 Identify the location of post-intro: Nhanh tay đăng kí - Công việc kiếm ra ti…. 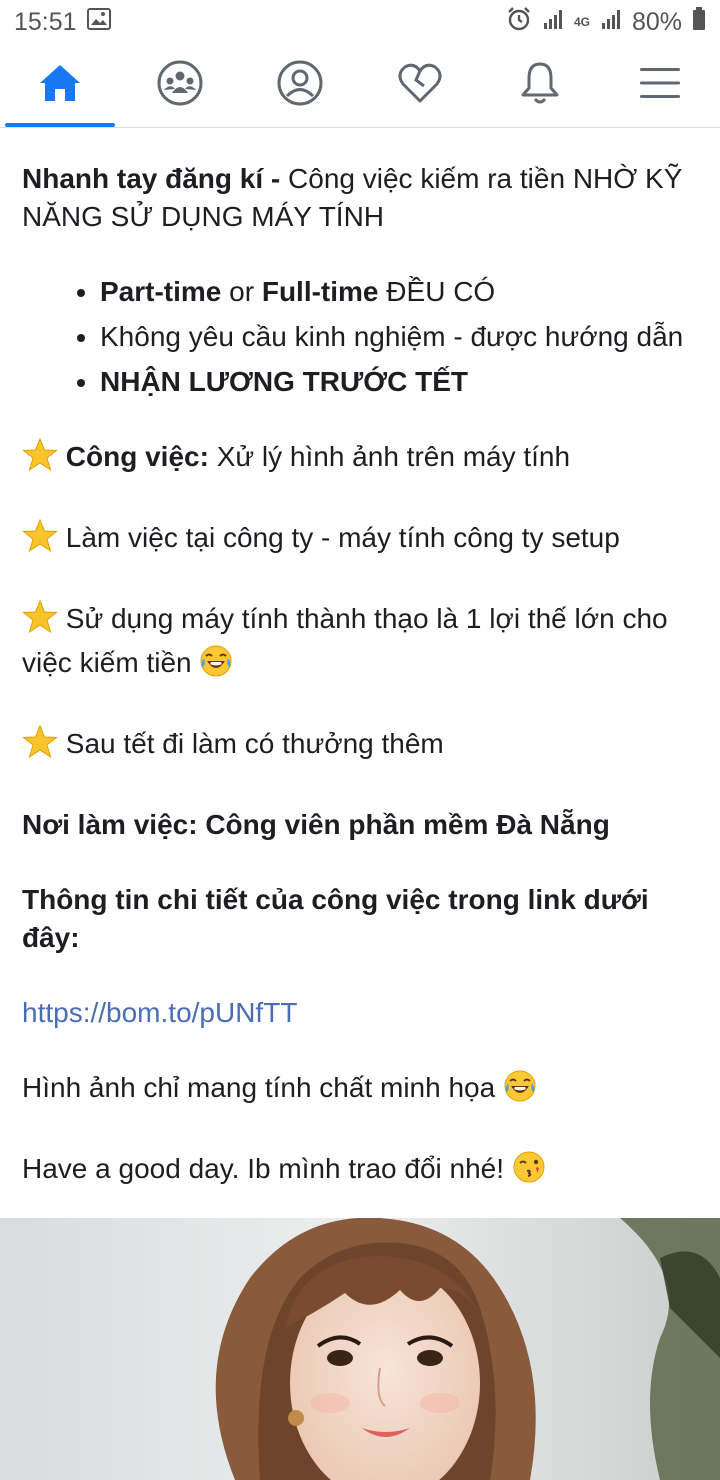
(360, 198).